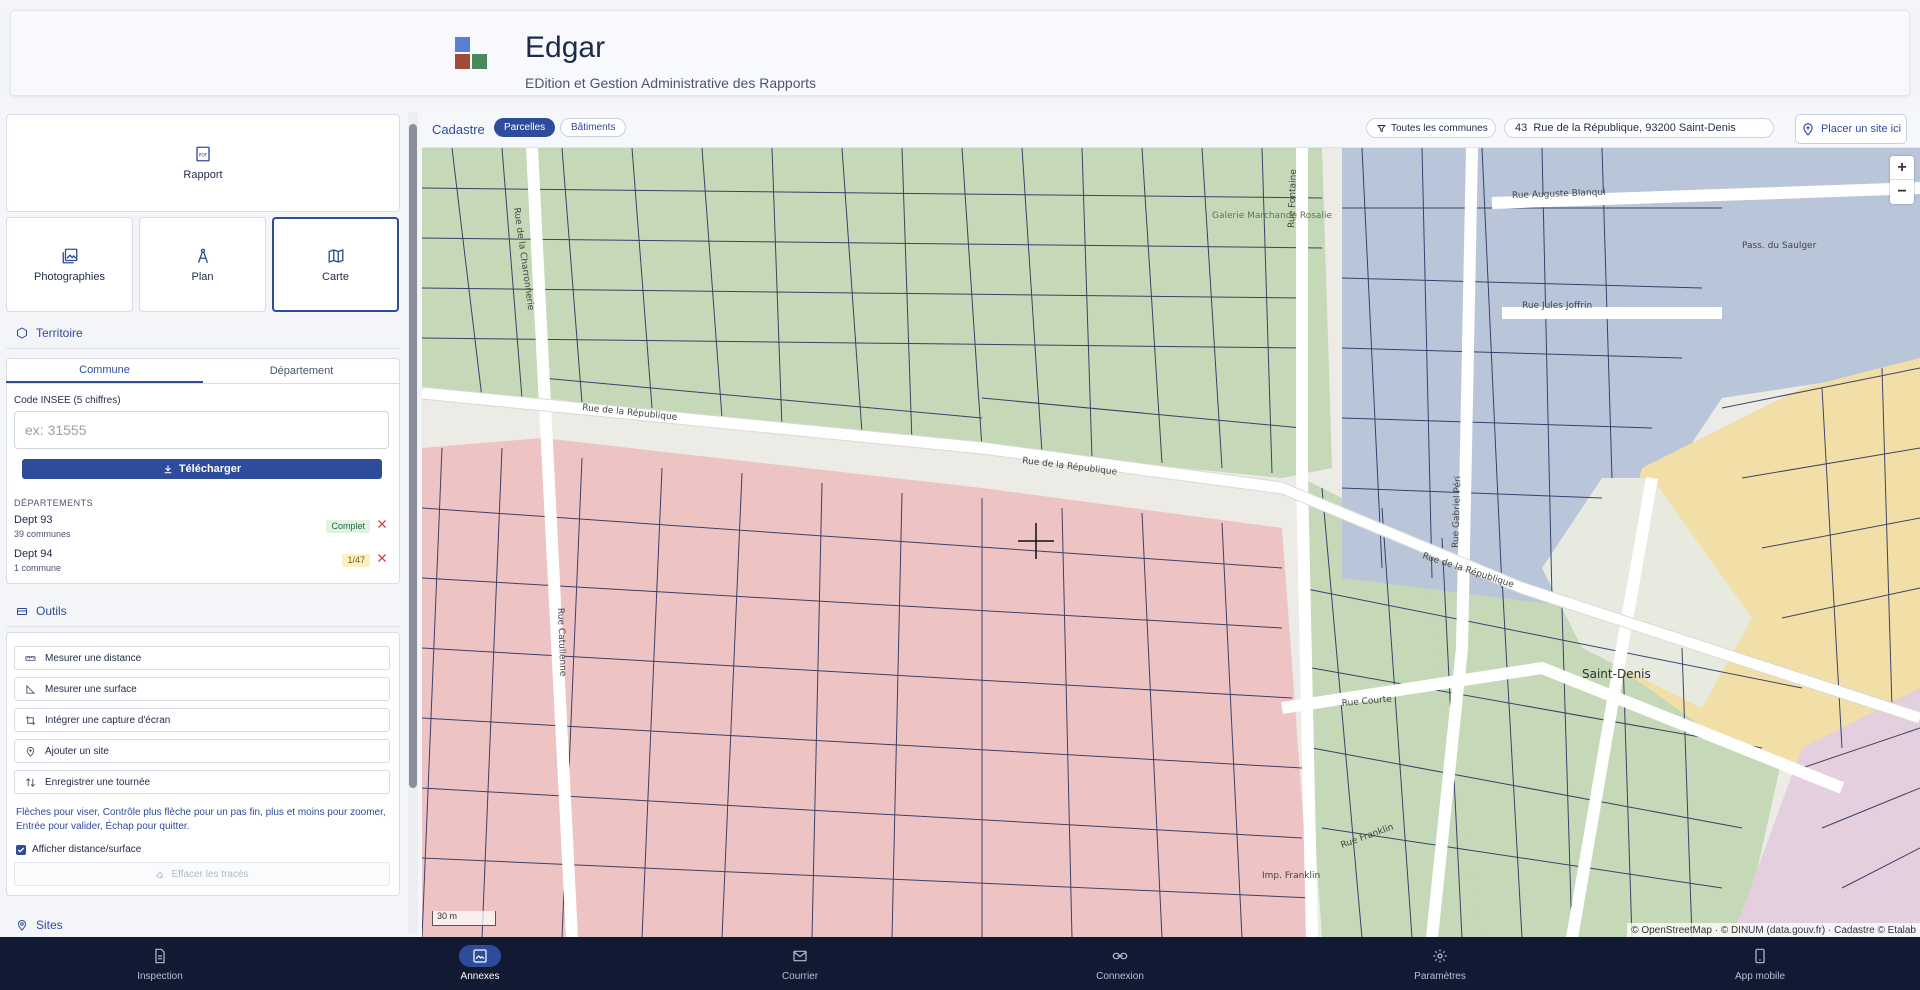 The width and height of the screenshot is (1920, 990). What do you see at coordinates (413, 456) in the screenshot?
I see `scrollbar-thumb` at bounding box center [413, 456].